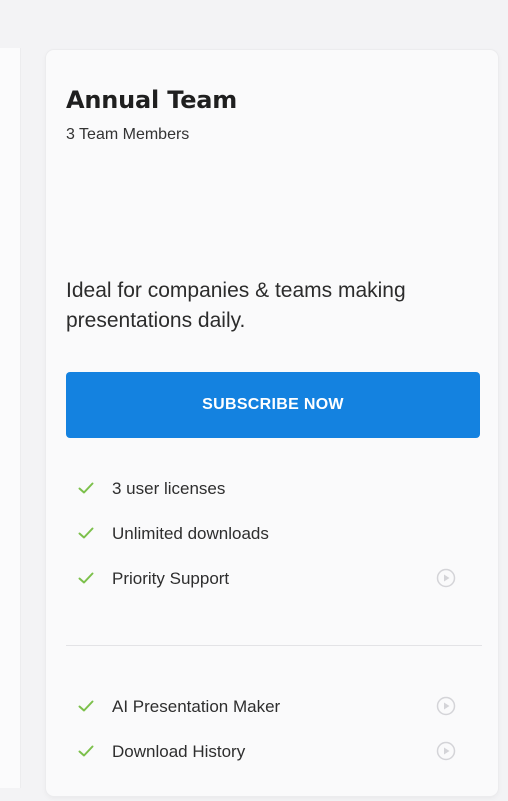  I want to click on feature-label: AI Presentation Maker, so click(196, 706).